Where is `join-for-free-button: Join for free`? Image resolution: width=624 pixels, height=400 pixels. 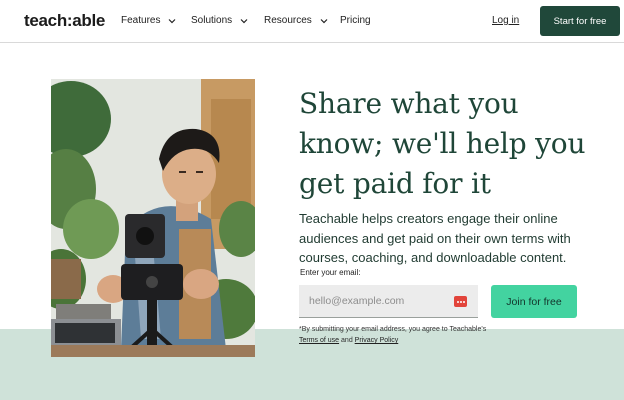
join-for-free-button: Join for free is located at coordinates (534, 301).